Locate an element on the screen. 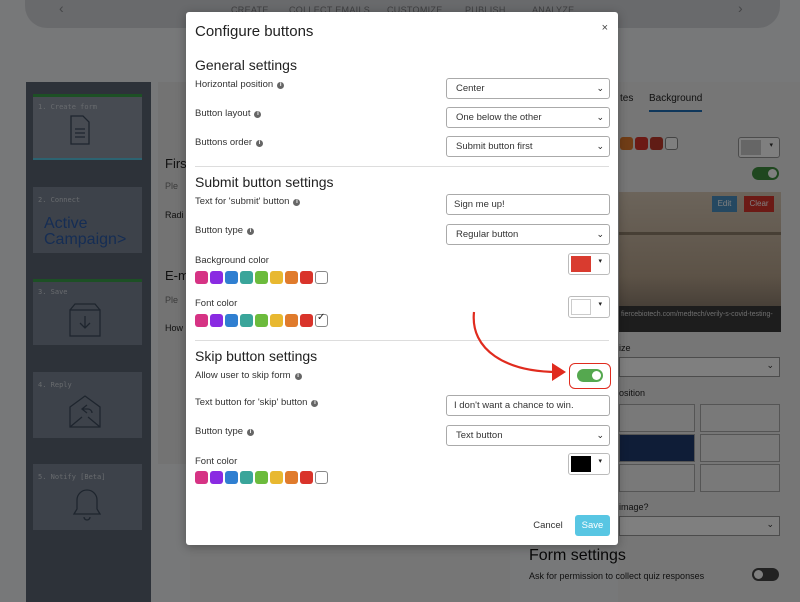  button-layout-select: One below the other ⌄ is located at coordinates (528, 117).